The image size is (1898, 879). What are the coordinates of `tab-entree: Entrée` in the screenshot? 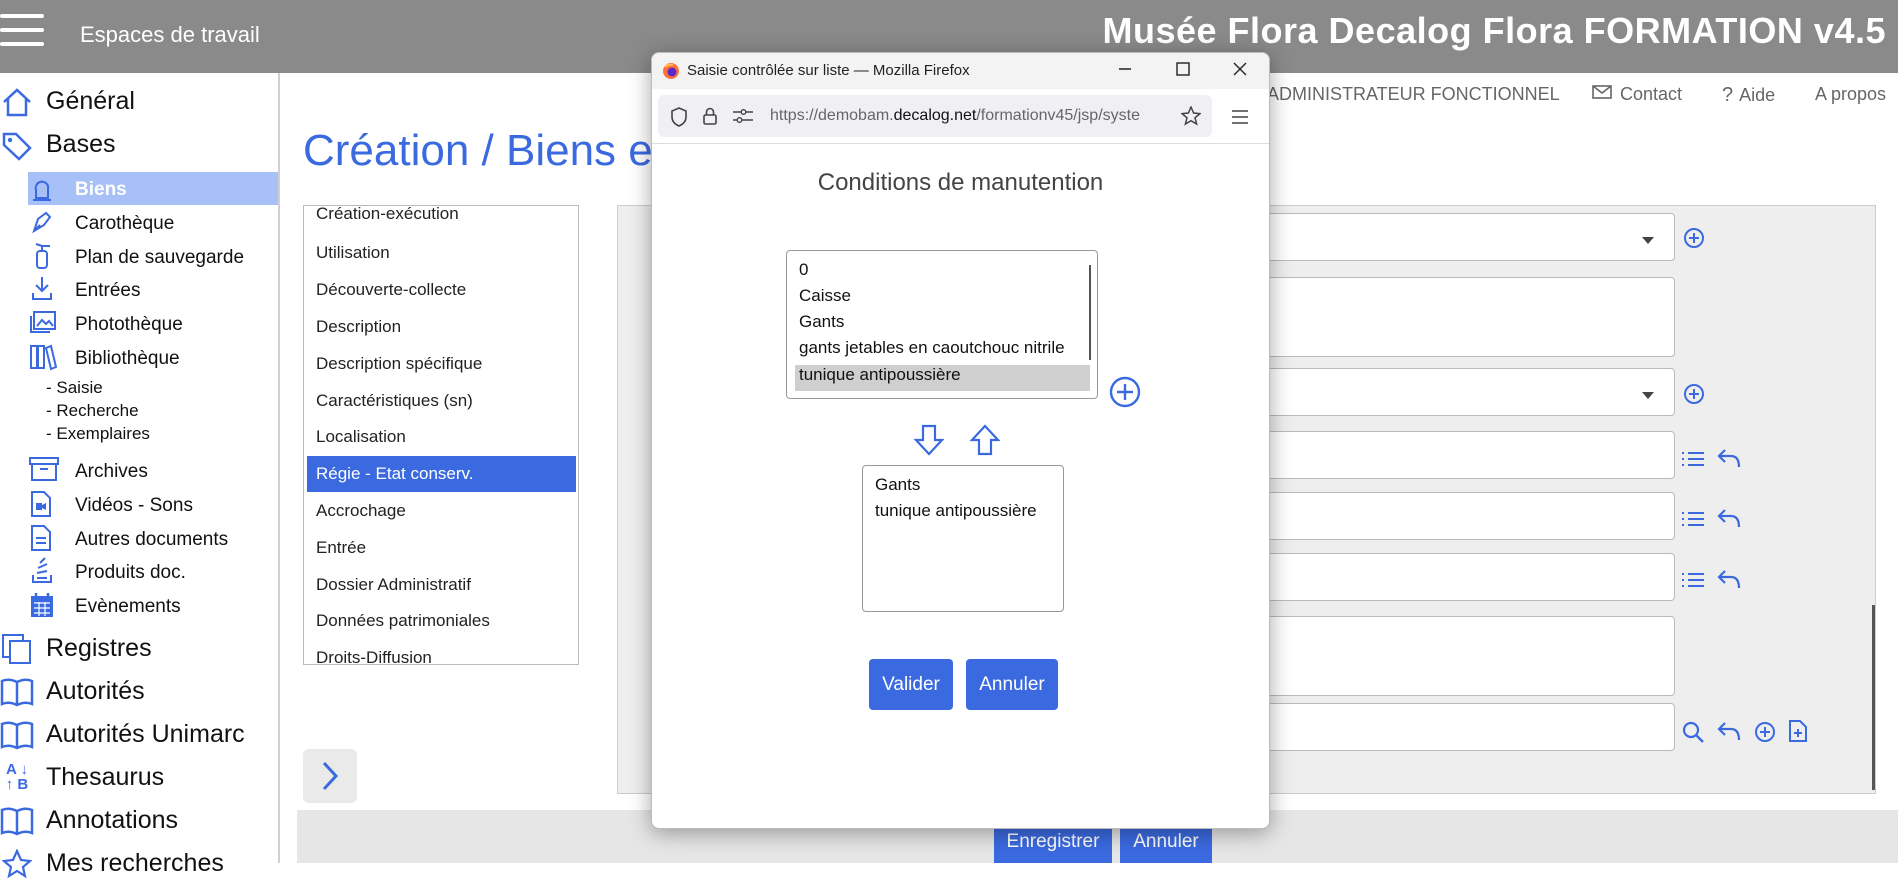 It's located at (341, 548).